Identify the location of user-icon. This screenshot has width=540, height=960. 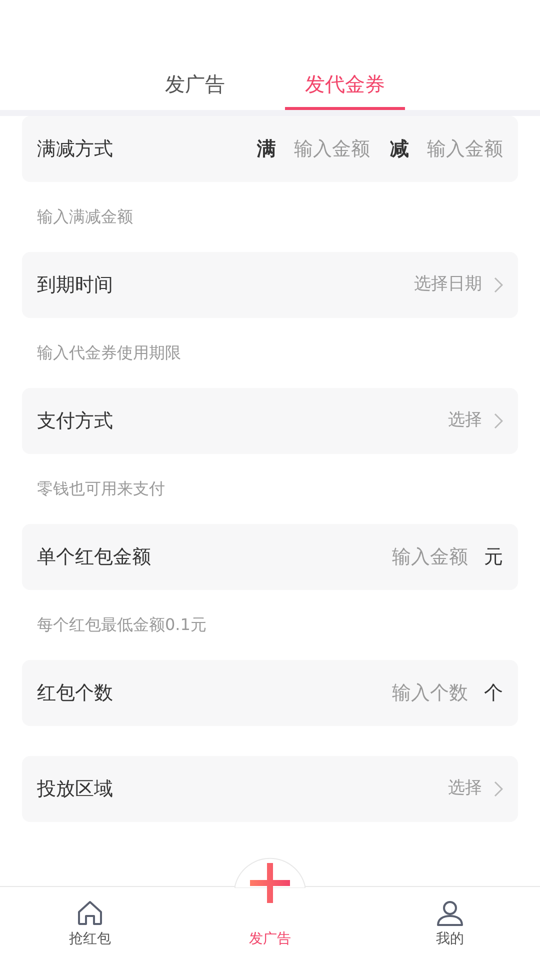
(450, 913).